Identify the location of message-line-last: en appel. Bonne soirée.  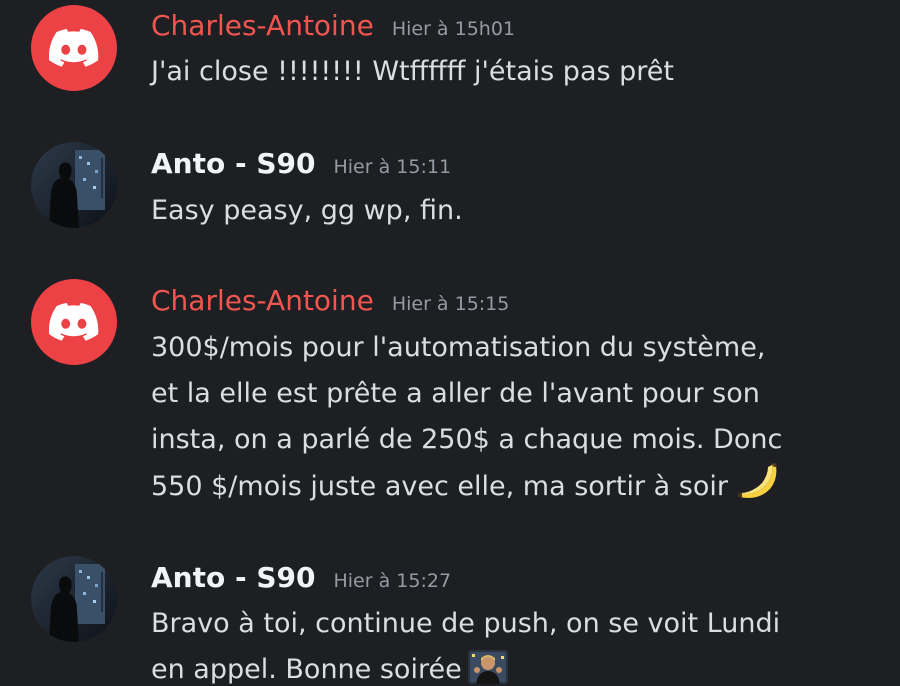
(501, 666).